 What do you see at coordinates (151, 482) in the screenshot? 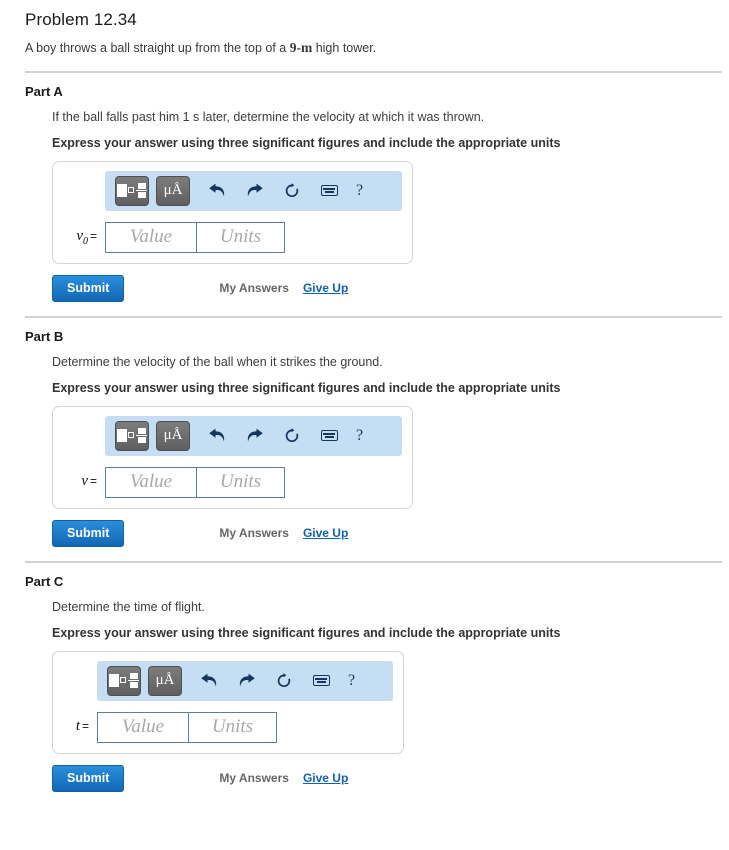
I see `value-input-b: Value` at bounding box center [151, 482].